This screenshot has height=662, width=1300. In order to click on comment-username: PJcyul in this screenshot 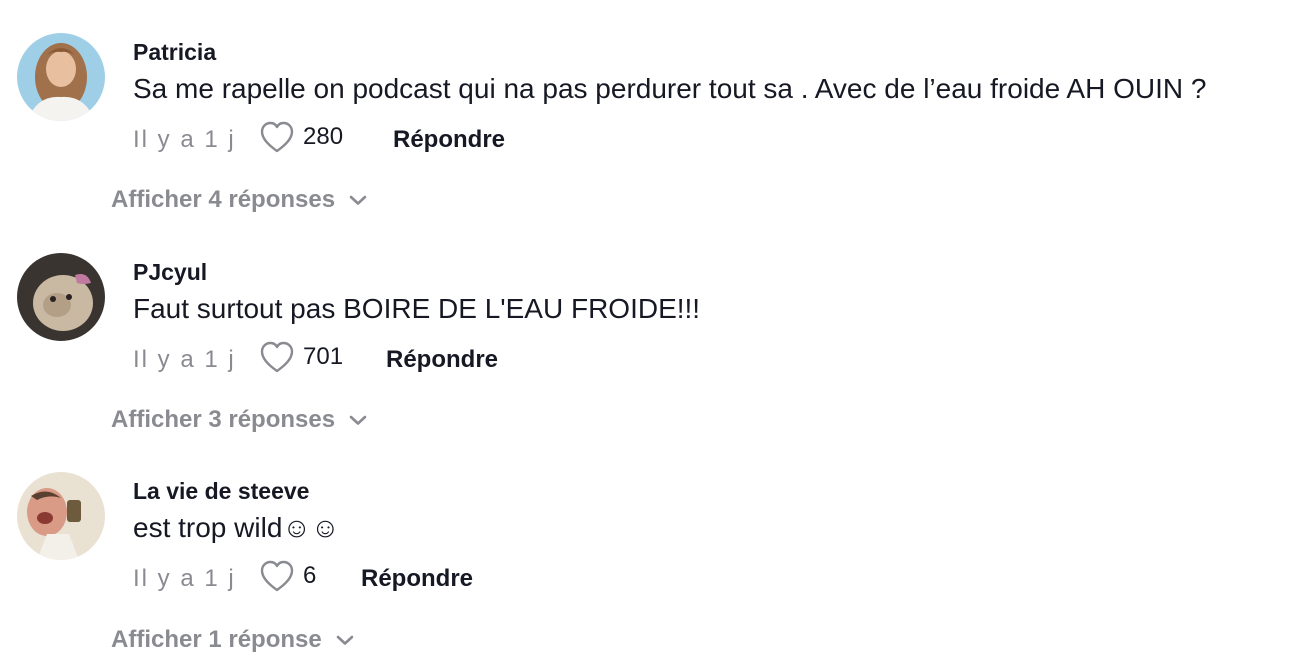, I will do `click(170, 272)`.